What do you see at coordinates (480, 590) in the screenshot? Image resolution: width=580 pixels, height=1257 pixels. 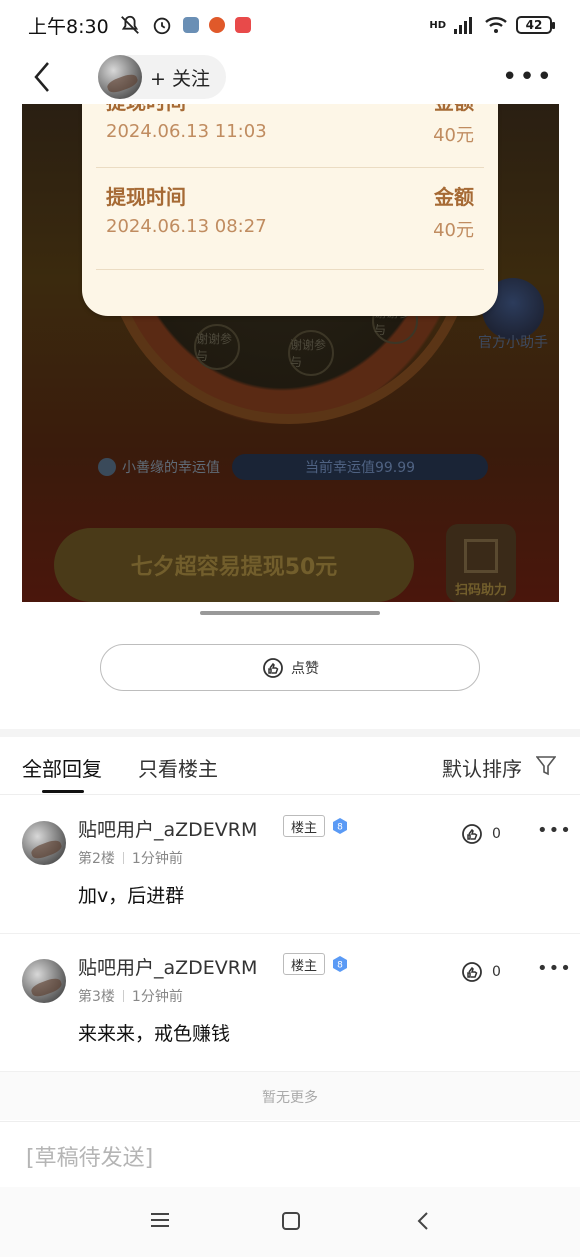 I see `qr-label: 扫码助力` at bounding box center [480, 590].